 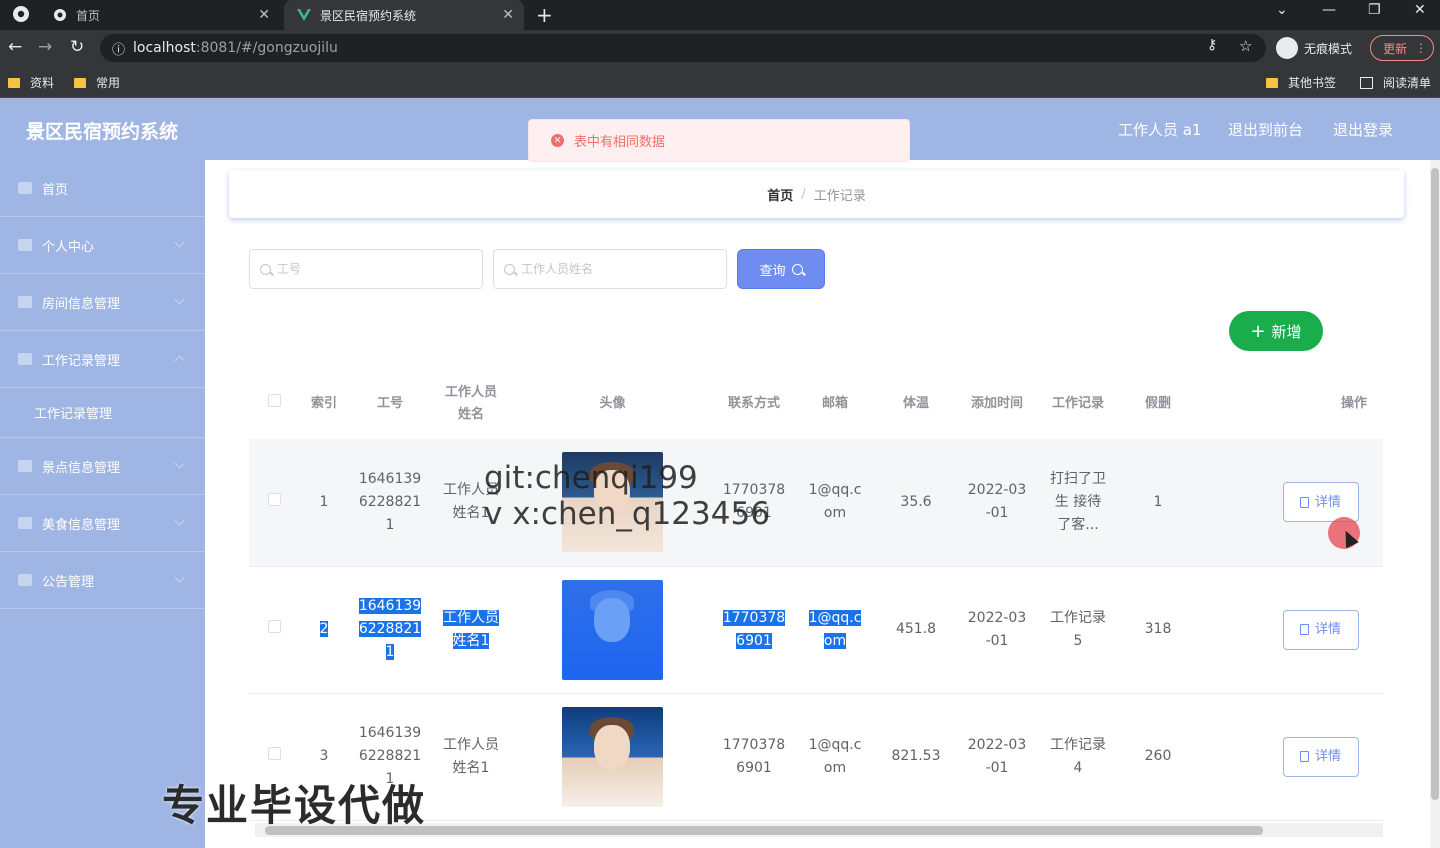 What do you see at coordinates (1314, 48) in the screenshot?
I see `incognito-indicator: 无痕模式` at bounding box center [1314, 48].